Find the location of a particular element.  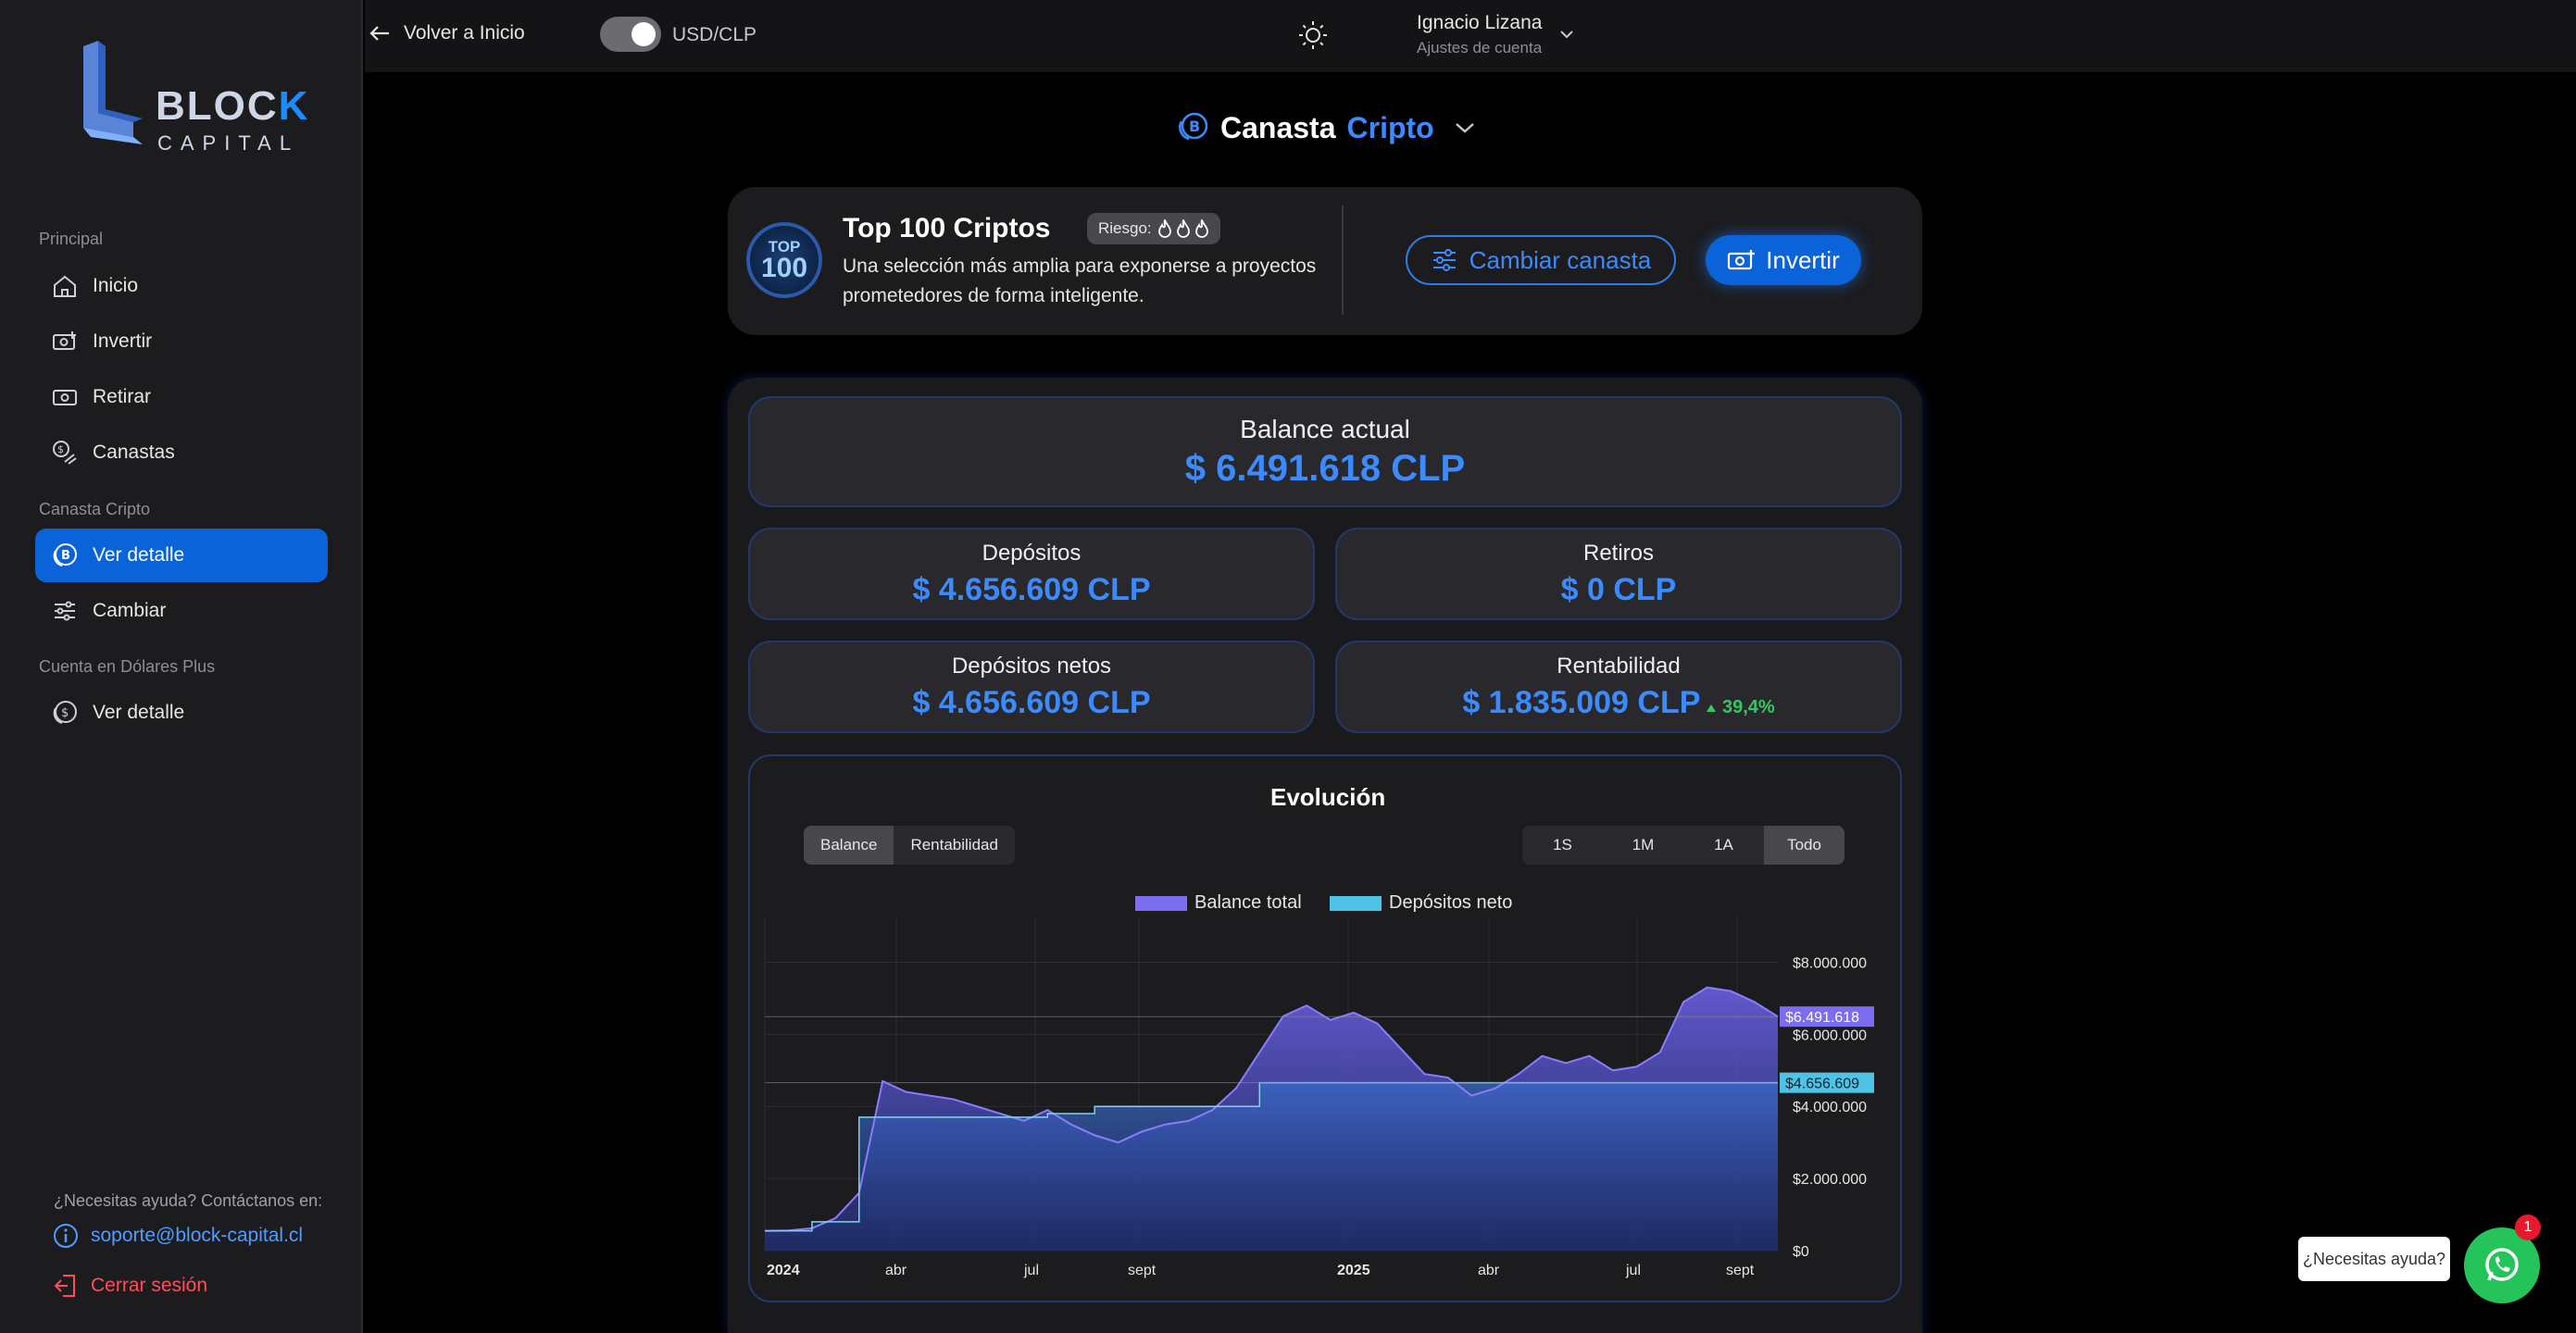

deposits-card: Depósitos $ 4.656.609 CLP is located at coordinates (1031, 574).